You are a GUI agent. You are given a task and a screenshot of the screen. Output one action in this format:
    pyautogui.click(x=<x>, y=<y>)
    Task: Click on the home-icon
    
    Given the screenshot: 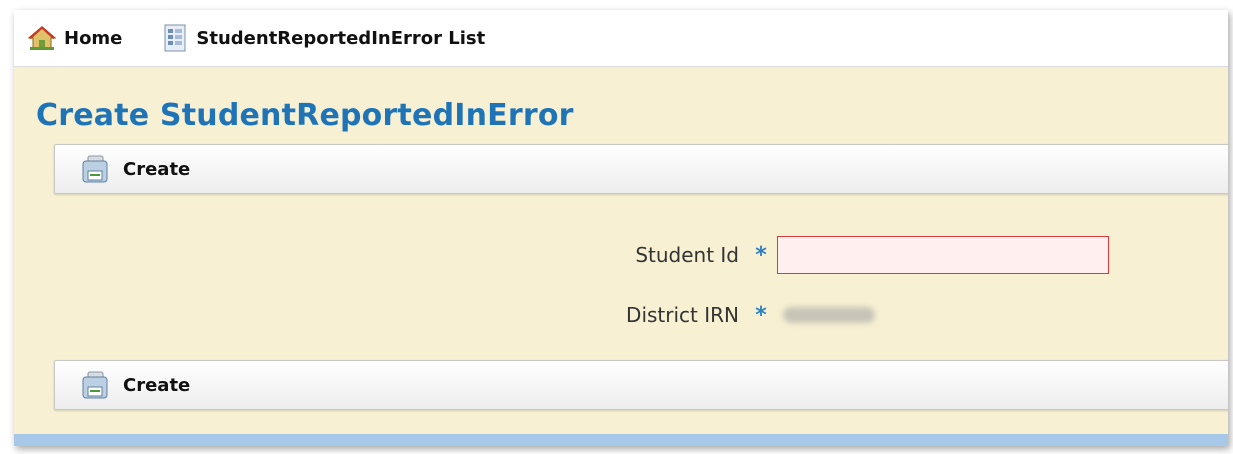 What is the action you would take?
    pyautogui.click(x=42, y=38)
    